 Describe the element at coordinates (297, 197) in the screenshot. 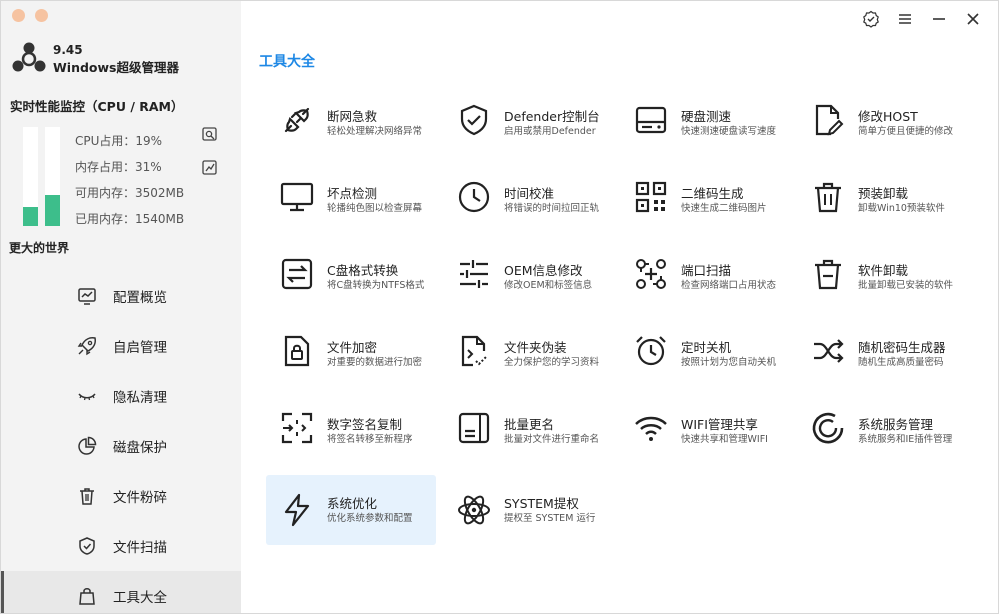

I see `monitor-icon` at that location.